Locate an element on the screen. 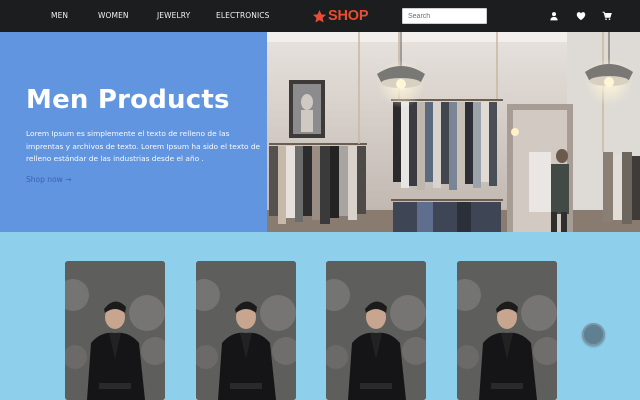 This screenshot has height=400, width=640. top-navbar: MEN WOMEN JEWELRY ELECTRONICS SHOP is located at coordinates (320, 16).